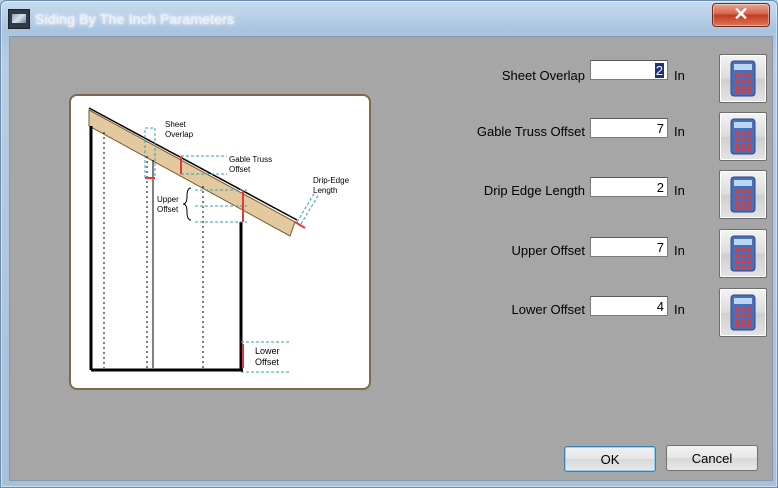  Describe the element at coordinates (534, 190) in the screenshot. I see `drip-edge-length-label: Drip Edge Length` at that location.